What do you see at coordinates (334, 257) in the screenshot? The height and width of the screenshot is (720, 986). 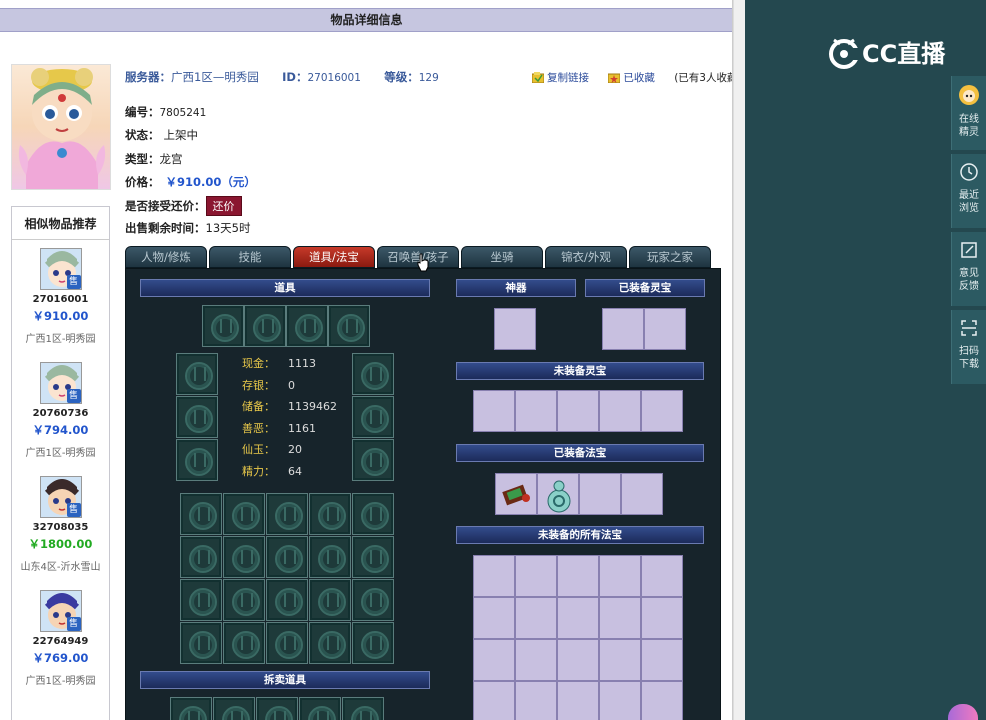 I see `tab-2: 道具/法宝` at bounding box center [334, 257].